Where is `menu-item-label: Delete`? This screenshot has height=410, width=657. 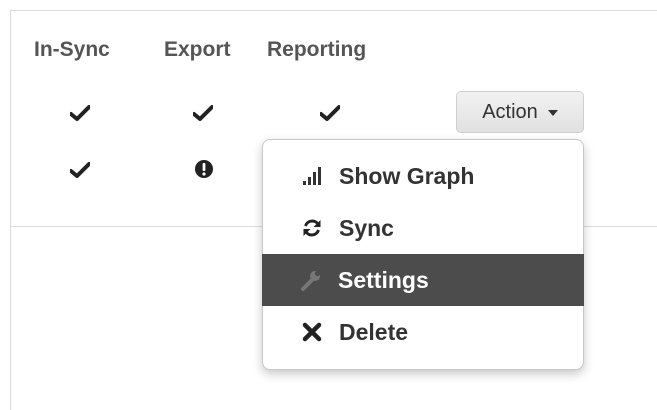 menu-item-label: Delete is located at coordinates (374, 331).